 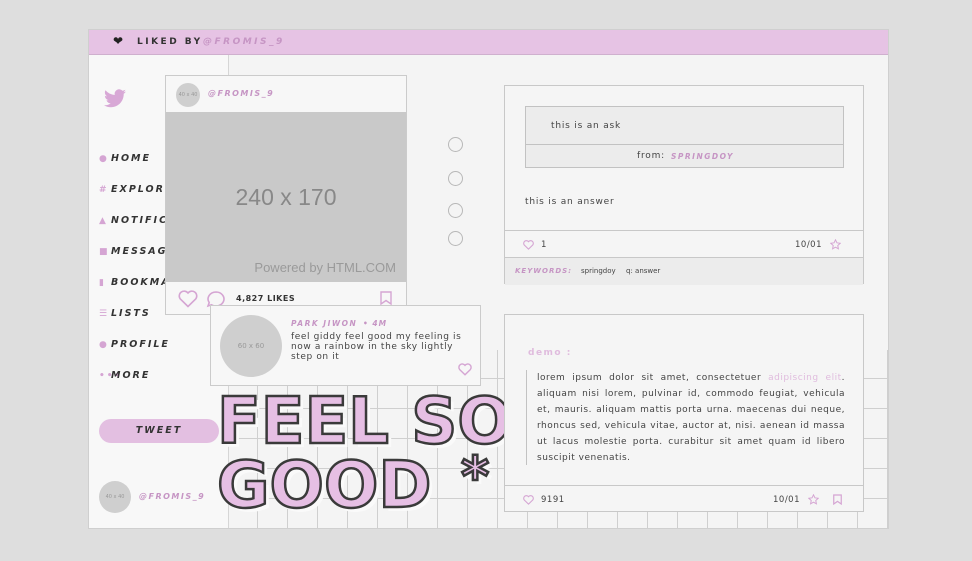 What do you see at coordinates (684, 271) in the screenshot?
I see `keywords-row: KEYWORDS: springdoy q: answer` at bounding box center [684, 271].